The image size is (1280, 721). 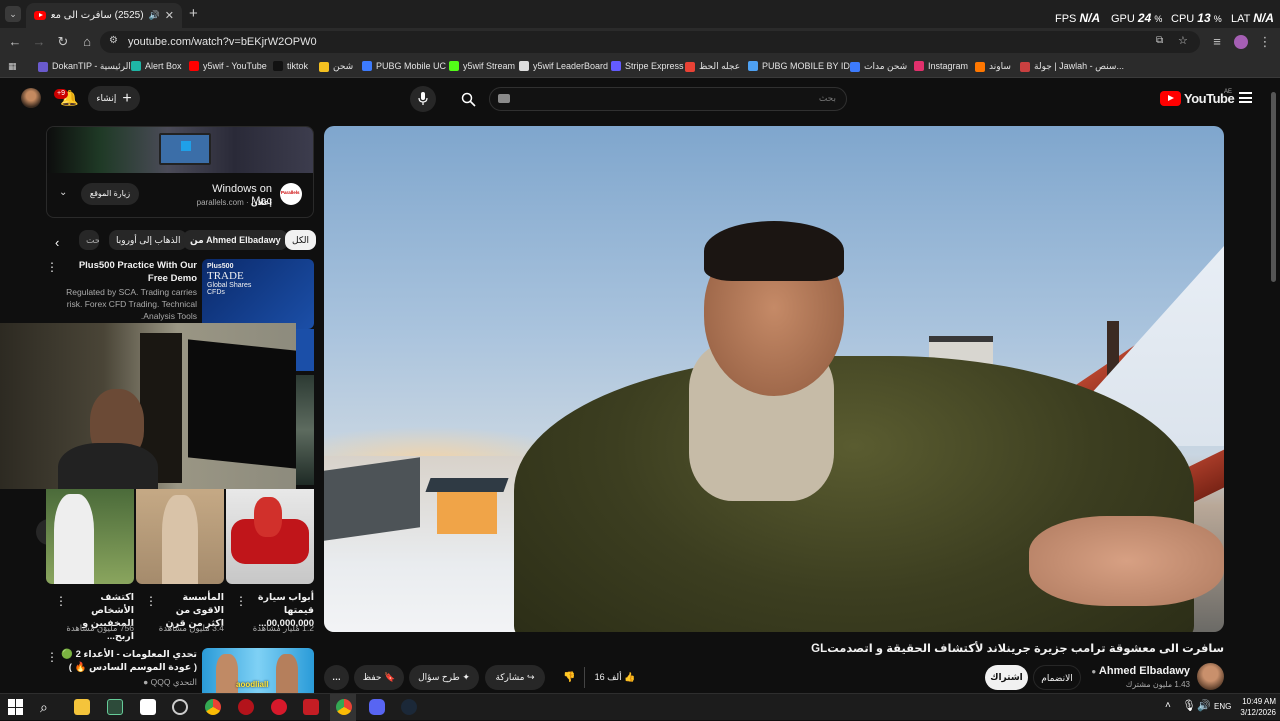 I want to click on new-tab-button: +, so click(x=193, y=13).